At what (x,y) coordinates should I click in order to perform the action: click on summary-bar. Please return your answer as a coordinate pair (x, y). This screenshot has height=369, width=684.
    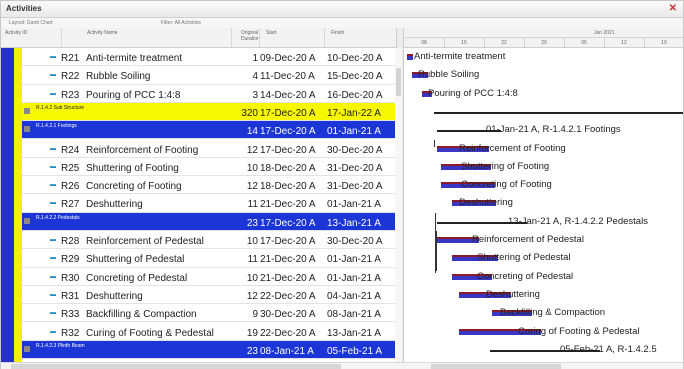
    Looking at the image, I should click on (558, 112).